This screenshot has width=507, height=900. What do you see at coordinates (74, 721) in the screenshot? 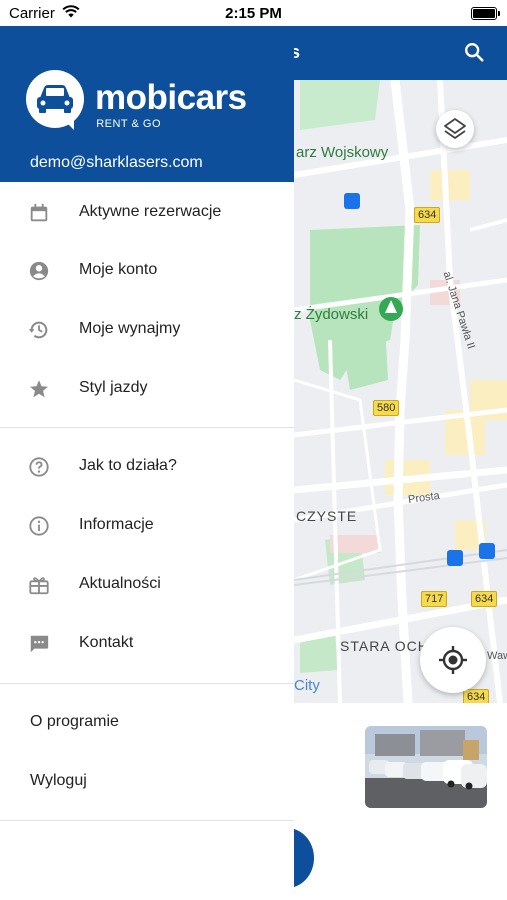
I see `menu-item-label: O programie` at bounding box center [74, 721].